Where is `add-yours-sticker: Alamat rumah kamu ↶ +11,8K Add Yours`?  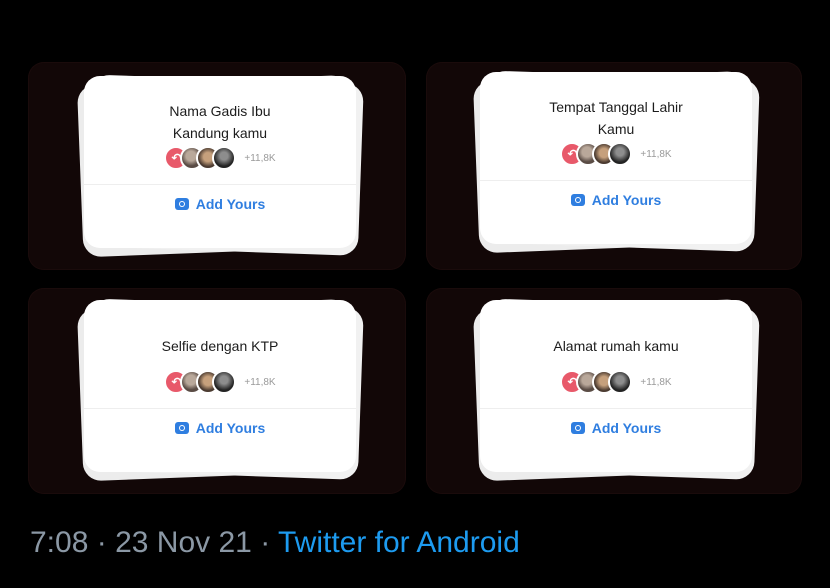
add-yours-sticker: Alamat rumah kamu ↶ +11,8K Add Yours is located at coordinates (616, 390).